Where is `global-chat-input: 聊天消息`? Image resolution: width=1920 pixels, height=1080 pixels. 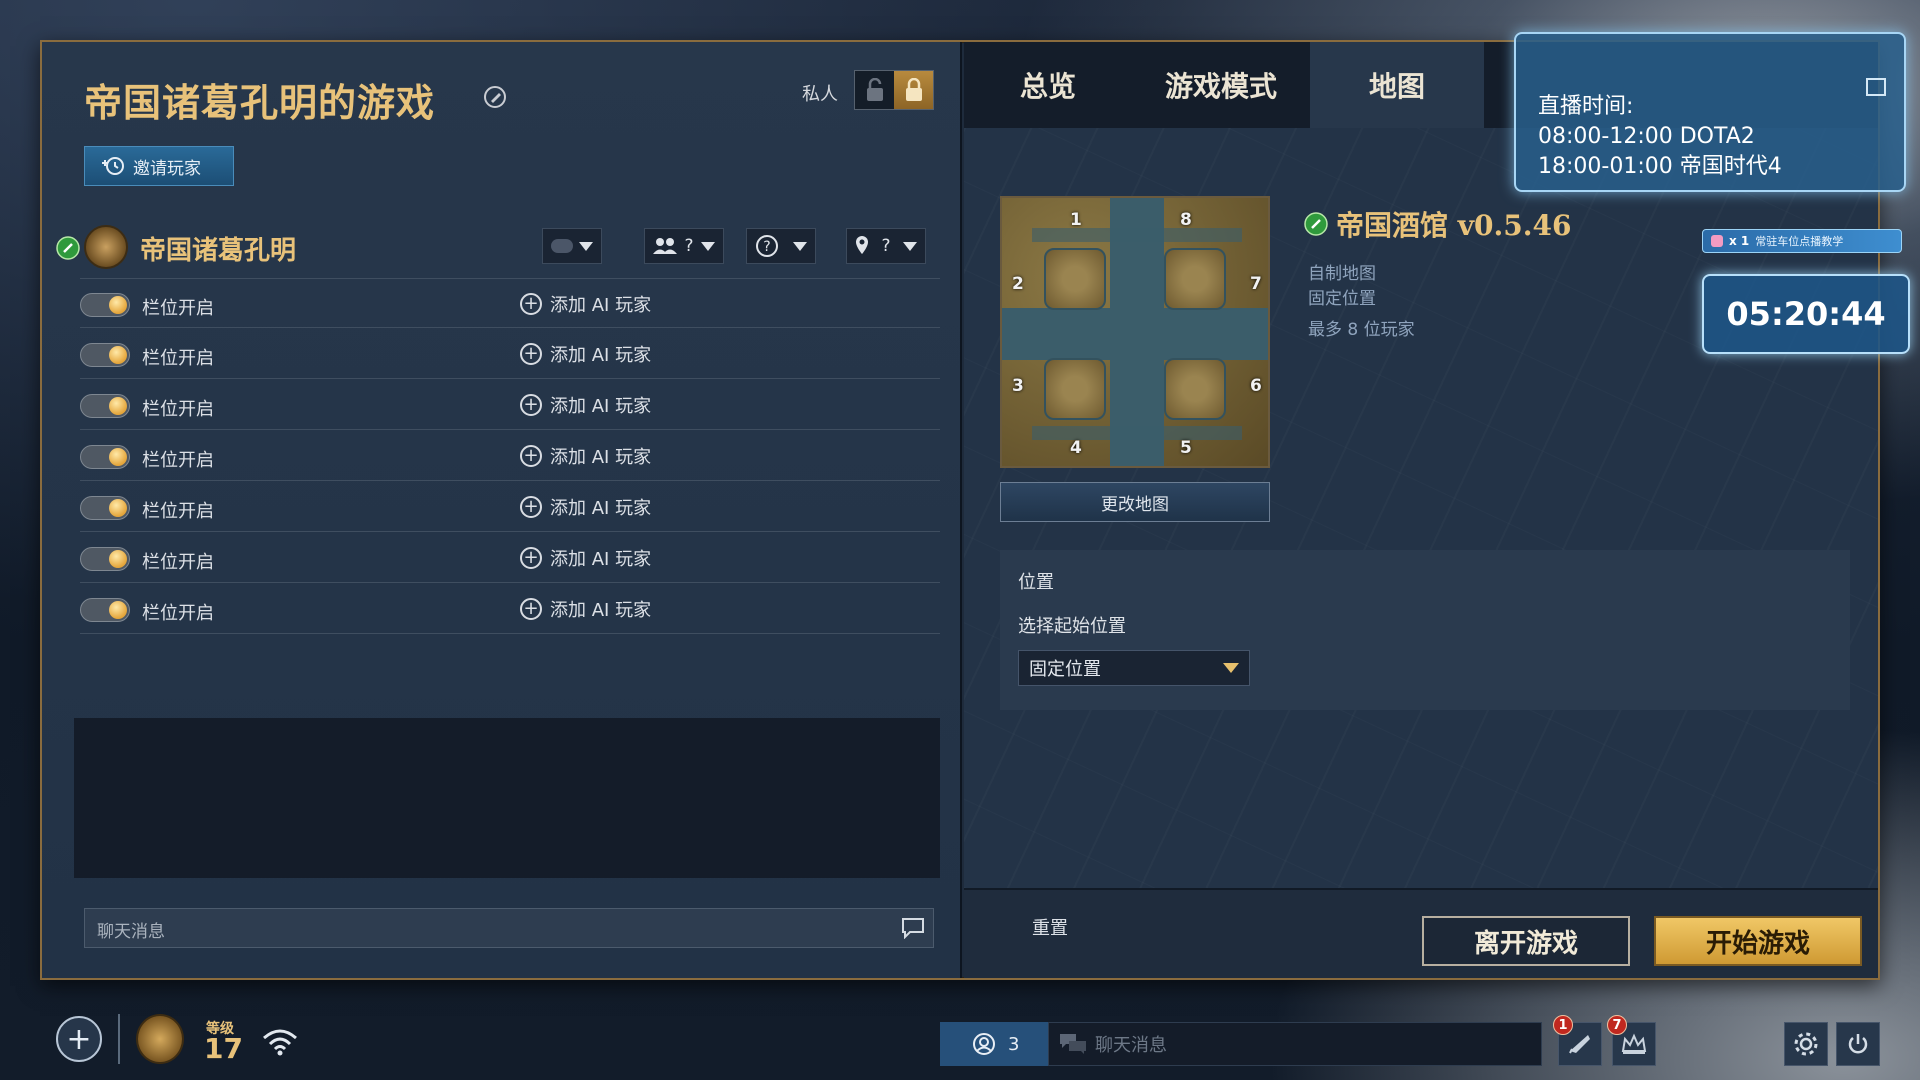 global-chat-input: 聊天消息 is located at coordinates (1295, 1044).